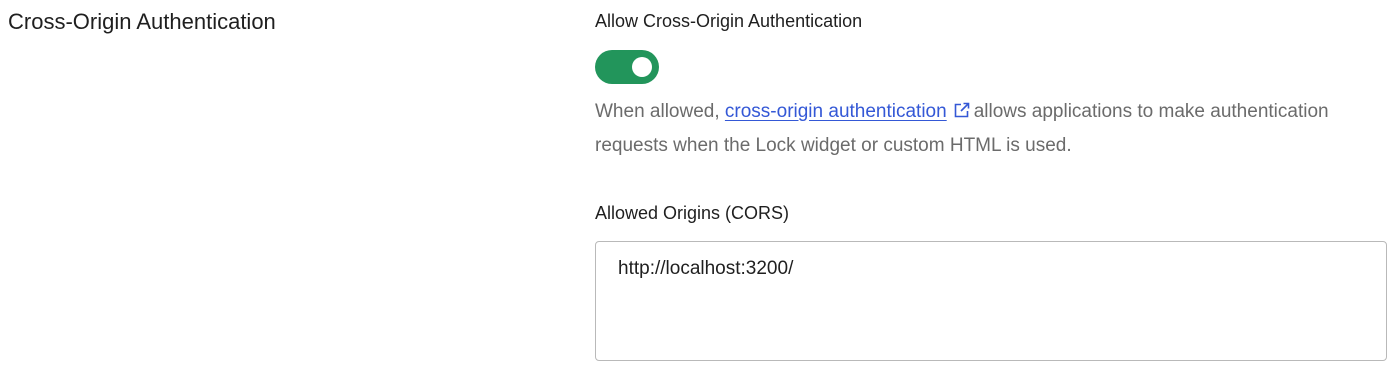 The height and width of the screenshot is (368, 1400). I want to click on toggle-knob, so click(642, 67).